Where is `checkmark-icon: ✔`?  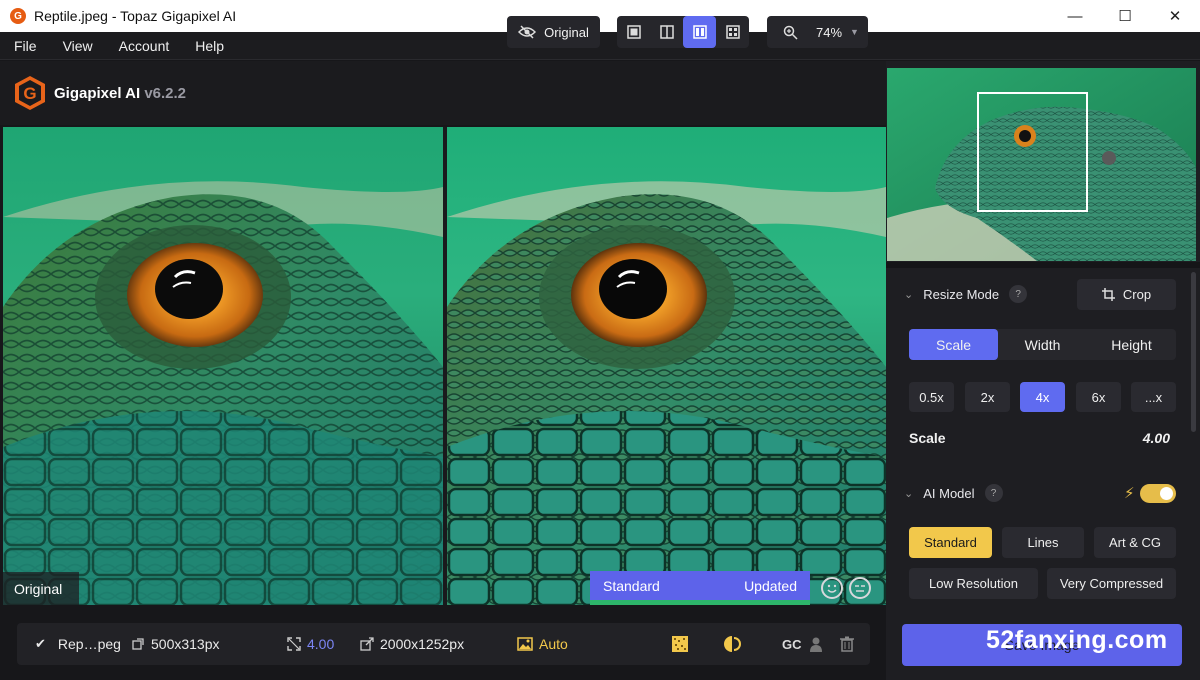
checkmark-icon: ✔ is located at coordinates (40, 643).